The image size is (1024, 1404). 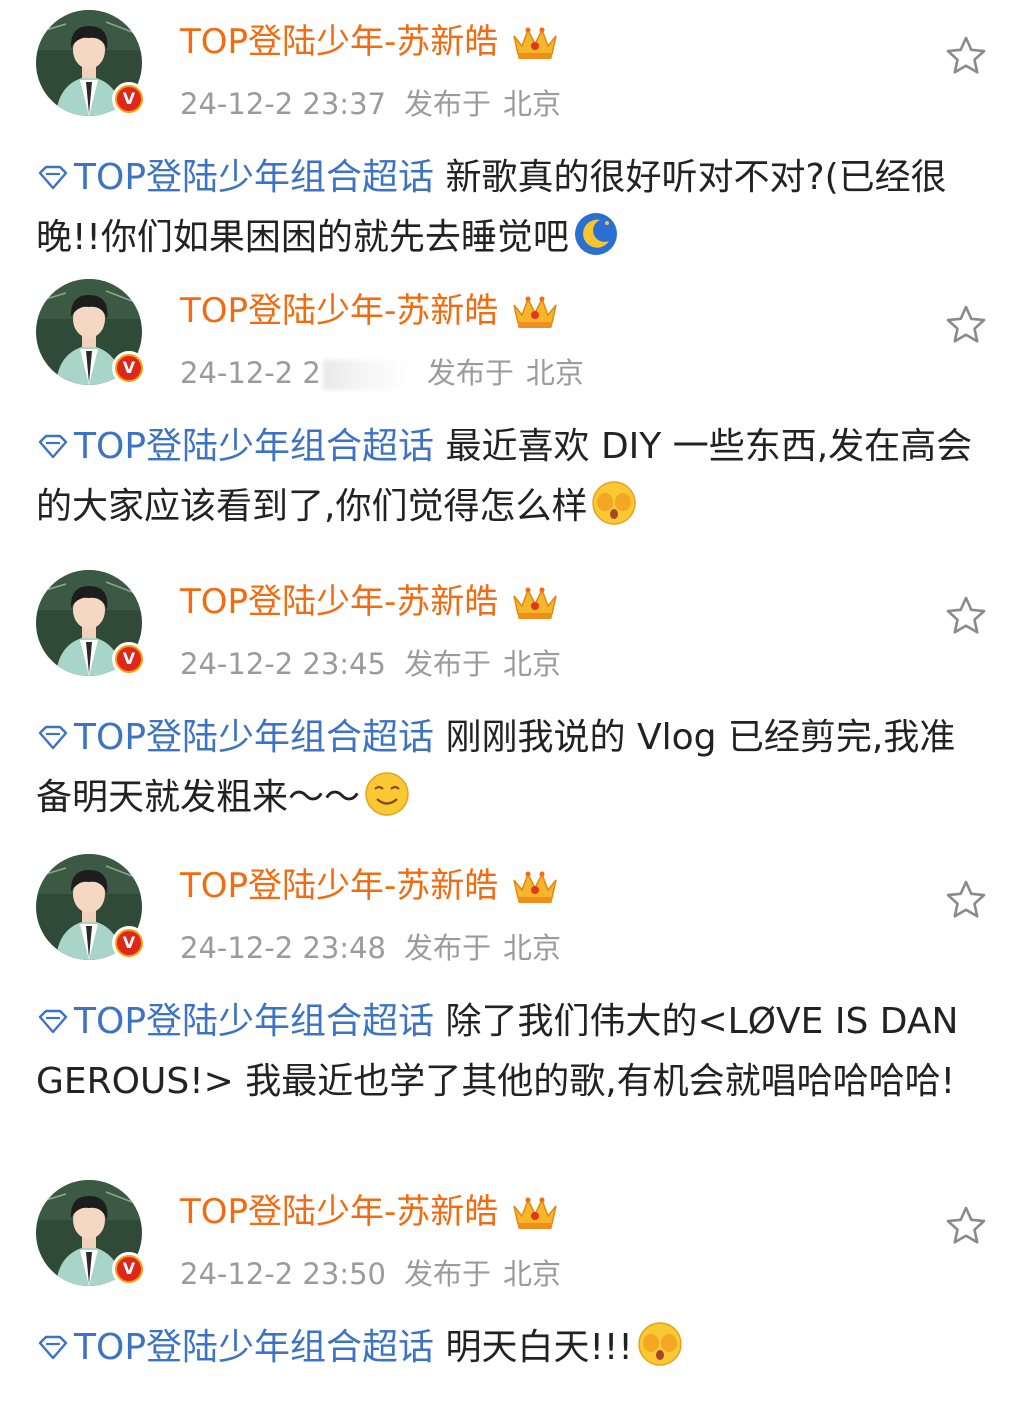 What do you see at coordinates (596, 234) in the screenshot?
I see `moon-sleep-emoji-icon` at bounding box center [596, 234].